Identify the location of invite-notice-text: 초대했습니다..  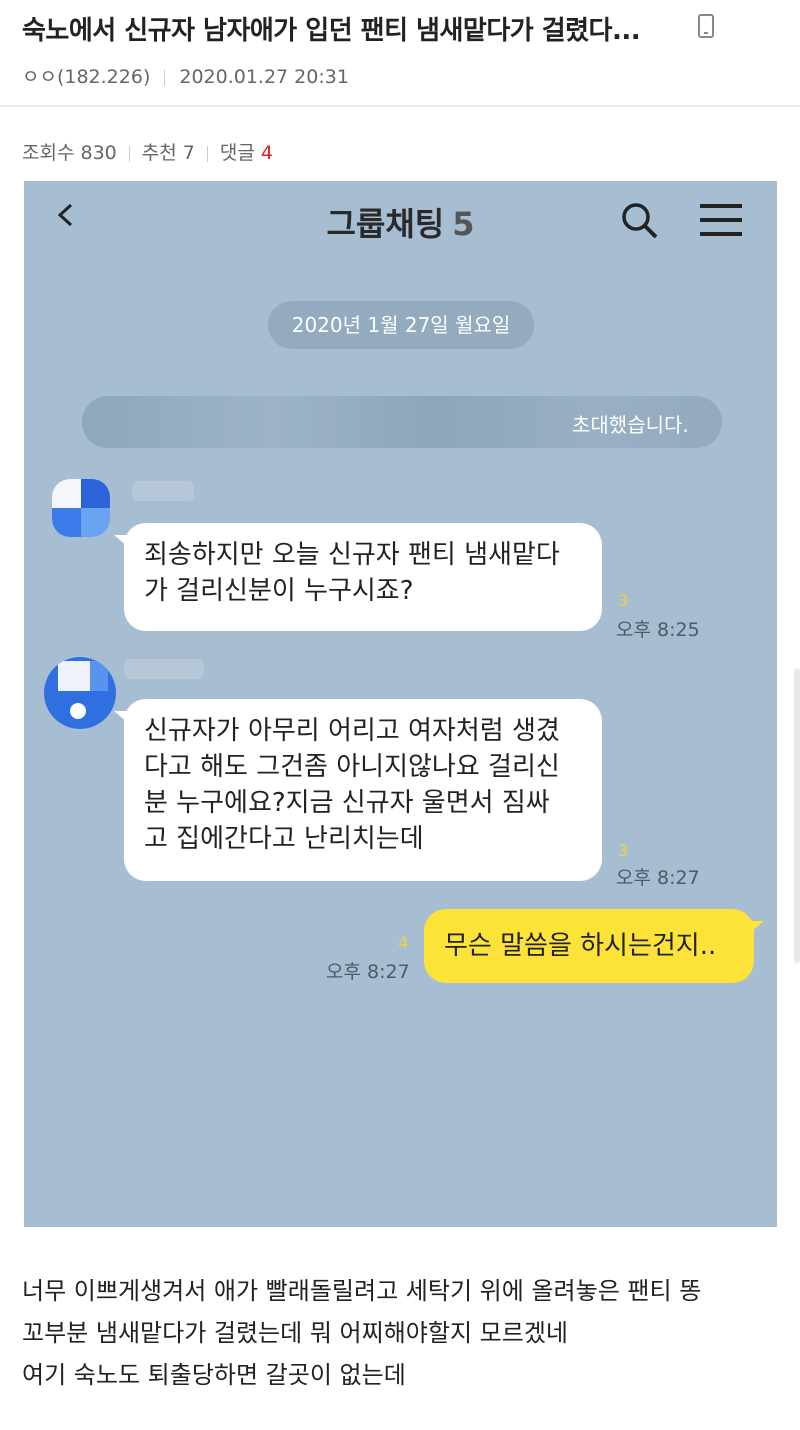
(630, 425).